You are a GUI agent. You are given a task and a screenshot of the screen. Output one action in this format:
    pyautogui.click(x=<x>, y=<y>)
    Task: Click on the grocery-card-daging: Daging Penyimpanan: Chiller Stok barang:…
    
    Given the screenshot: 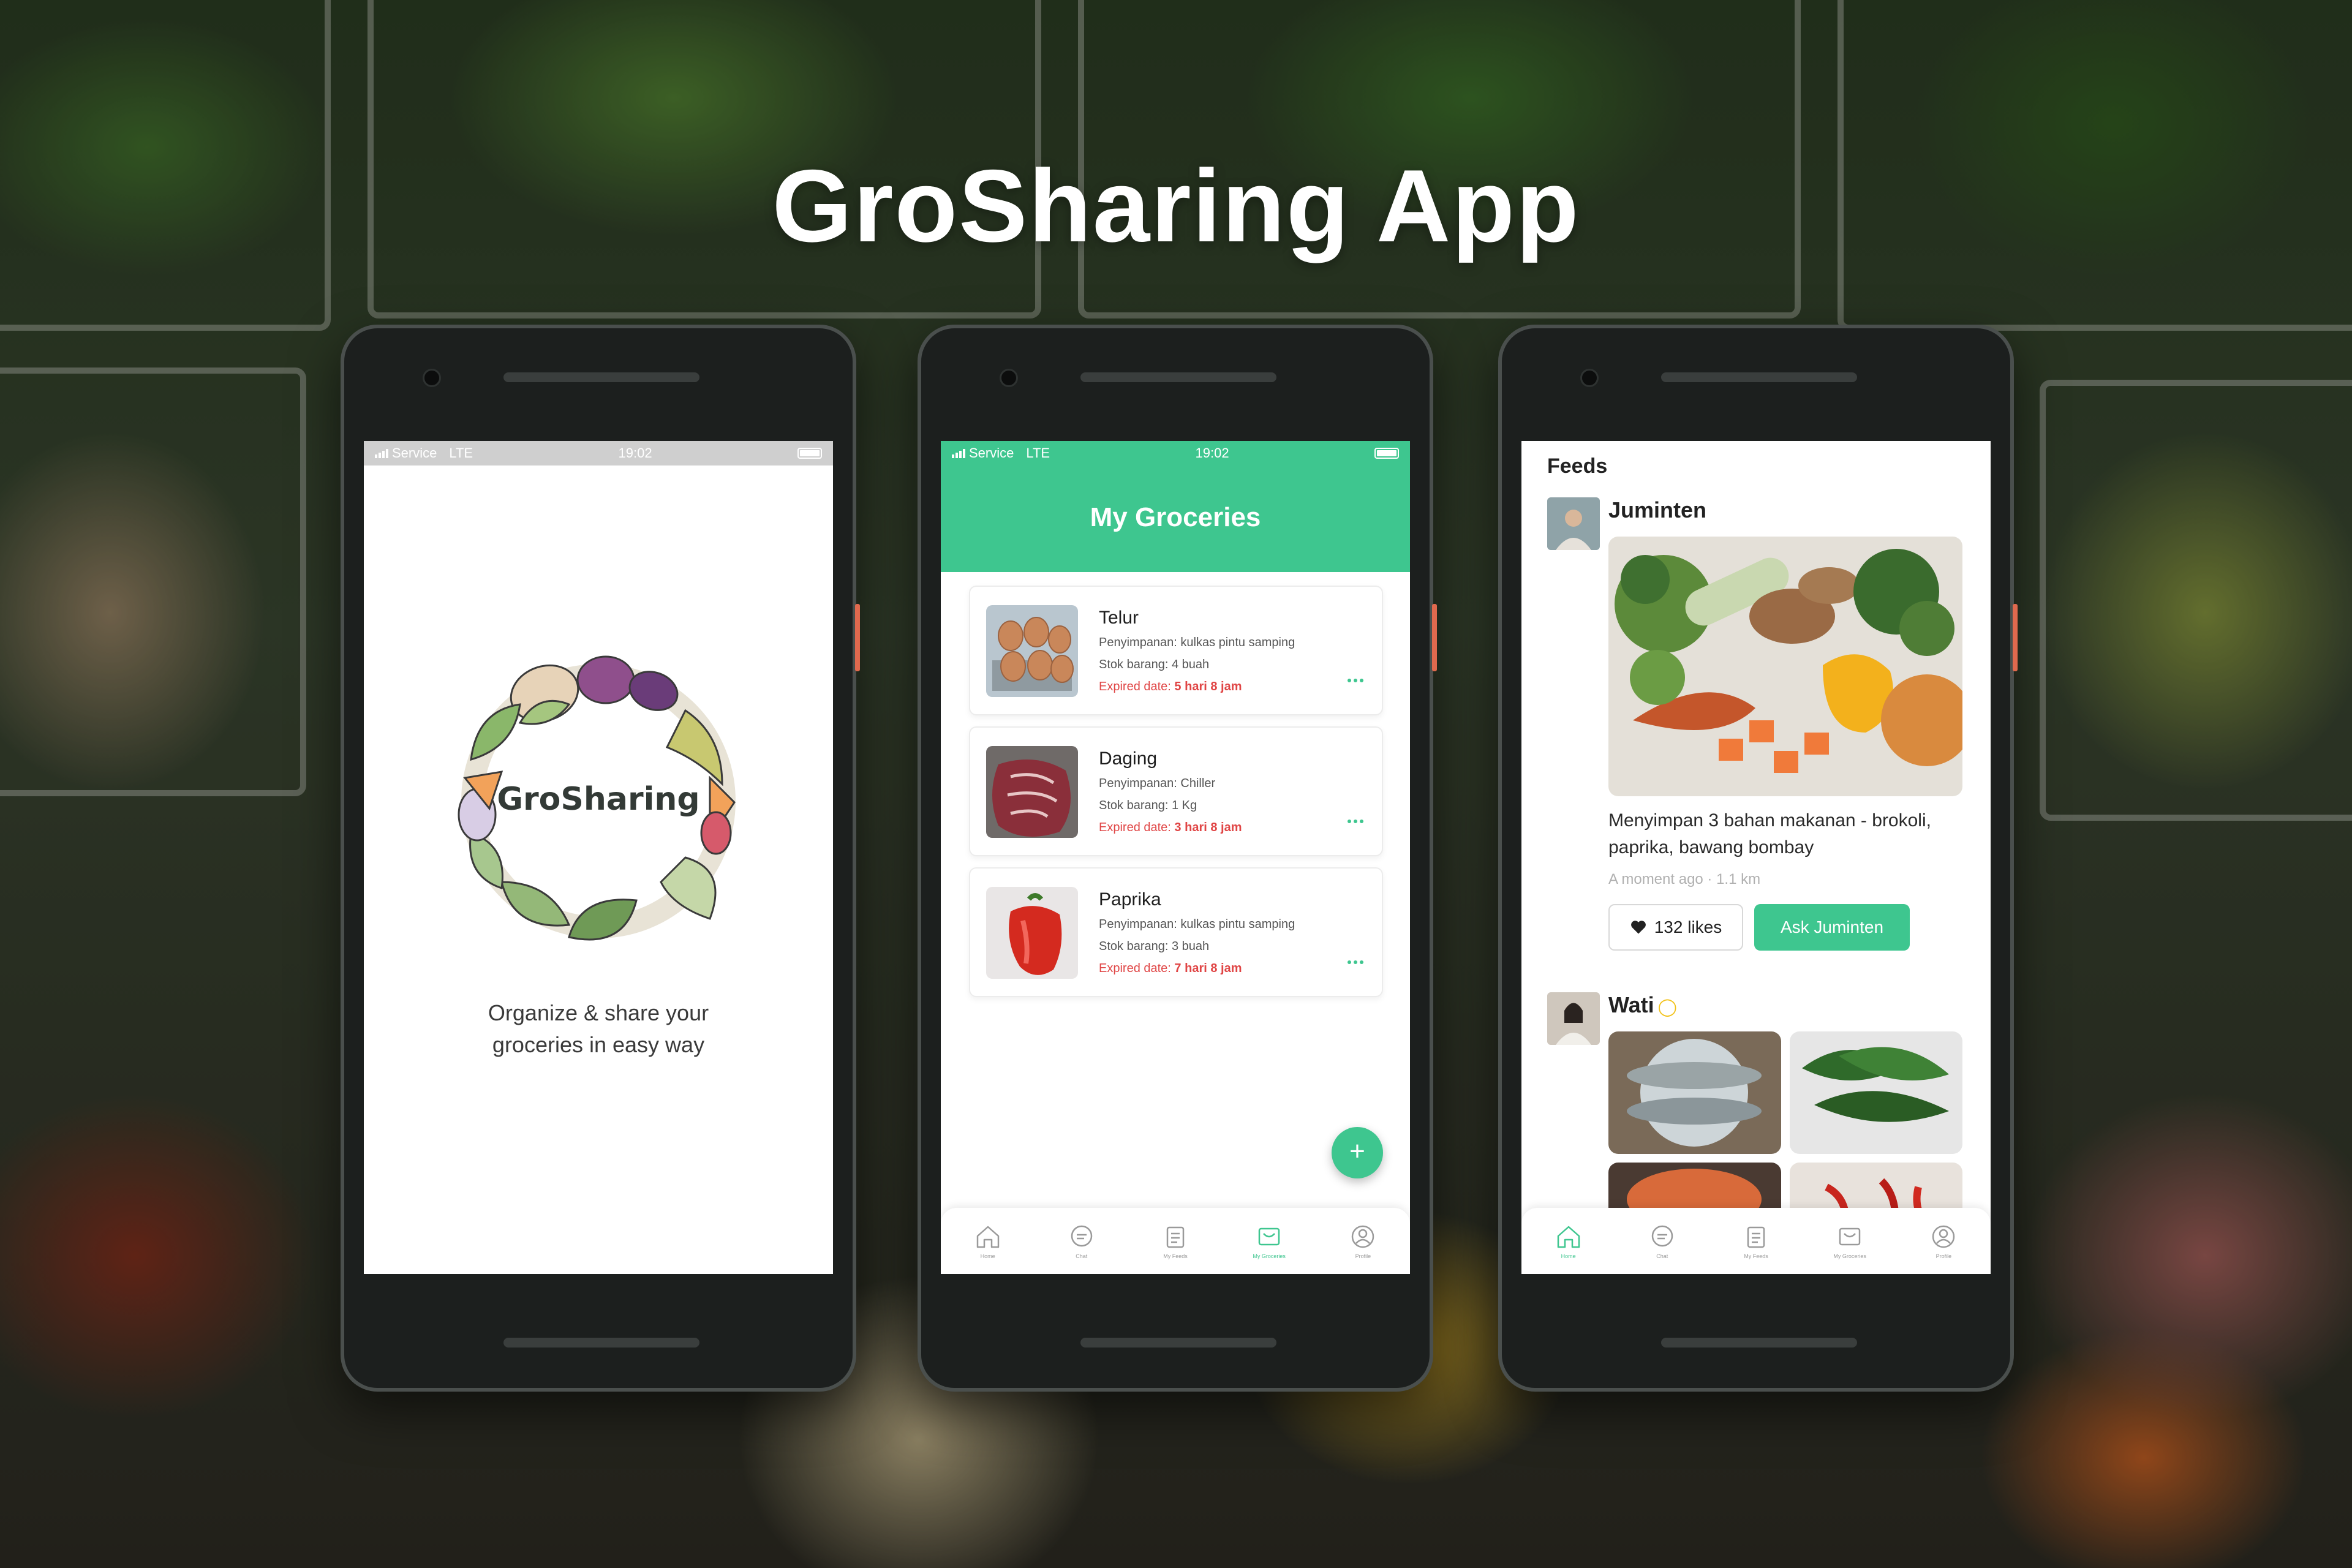 What is the action you would take?
    pyautogui.click(x=1176, y=791)
    